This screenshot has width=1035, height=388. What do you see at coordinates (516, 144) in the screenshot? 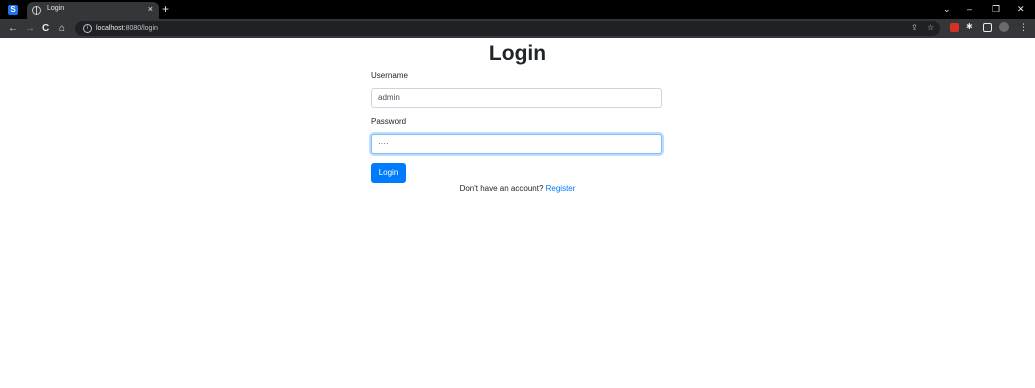
I see `password-input: ····` at bounding box center [516, 144].